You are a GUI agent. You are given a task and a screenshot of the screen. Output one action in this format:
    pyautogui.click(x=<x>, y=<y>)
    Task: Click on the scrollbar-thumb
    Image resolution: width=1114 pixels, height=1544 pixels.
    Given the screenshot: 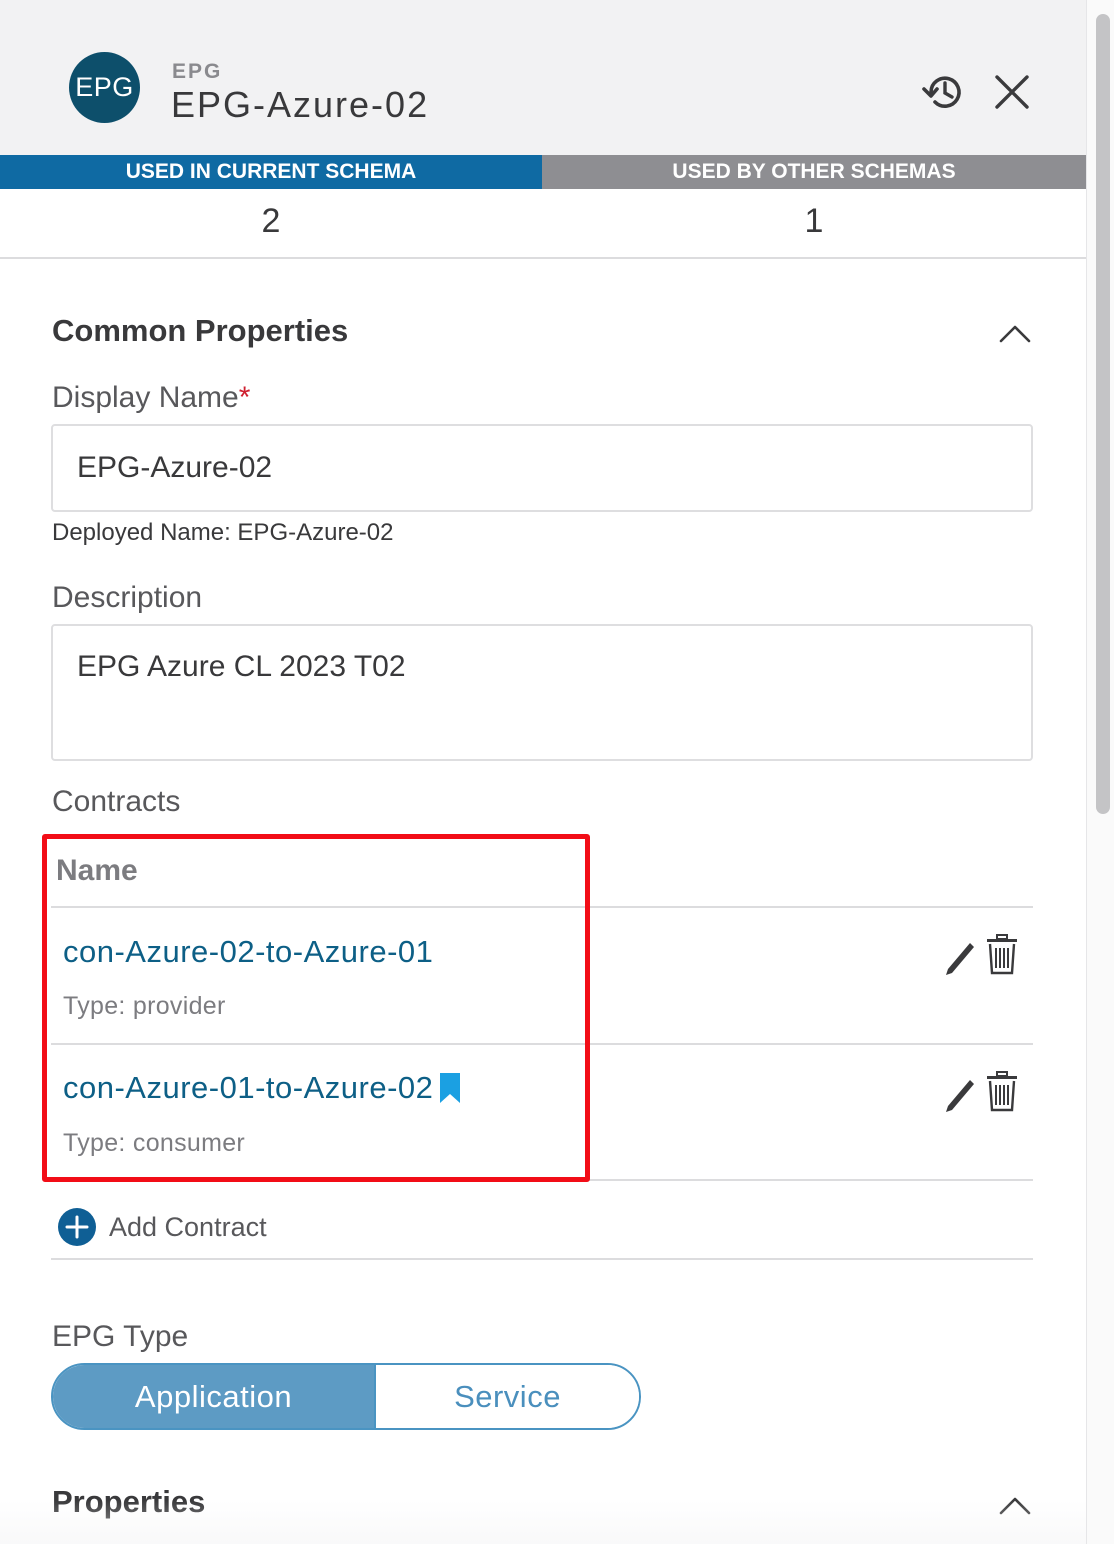 What is the action you would take?
    pyautogui.click(x=1103, y=414)
    